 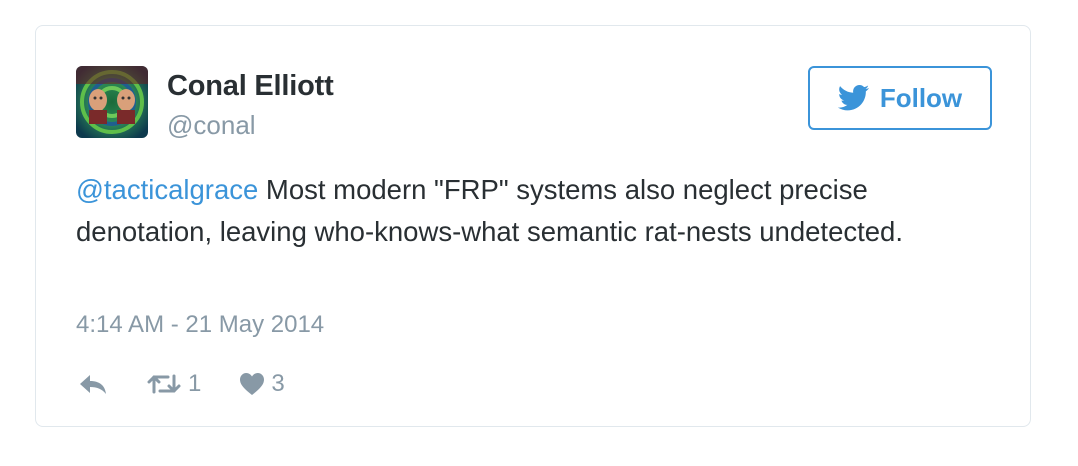 What do you see at coordinates (167, 189) in the screenshot?
I see `mention-link: @tacticalgrace` at bounding box center [167, 189].